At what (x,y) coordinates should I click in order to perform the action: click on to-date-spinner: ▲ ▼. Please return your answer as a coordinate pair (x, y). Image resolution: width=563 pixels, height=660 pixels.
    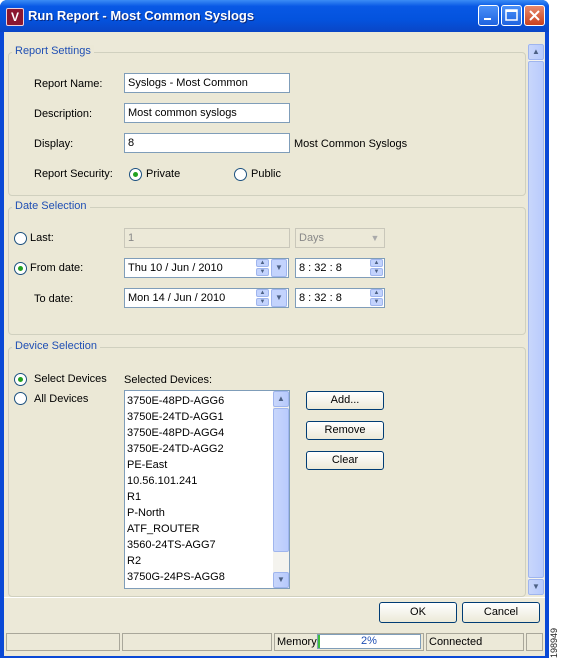
    Looking at the image, I should click on (262, 298).